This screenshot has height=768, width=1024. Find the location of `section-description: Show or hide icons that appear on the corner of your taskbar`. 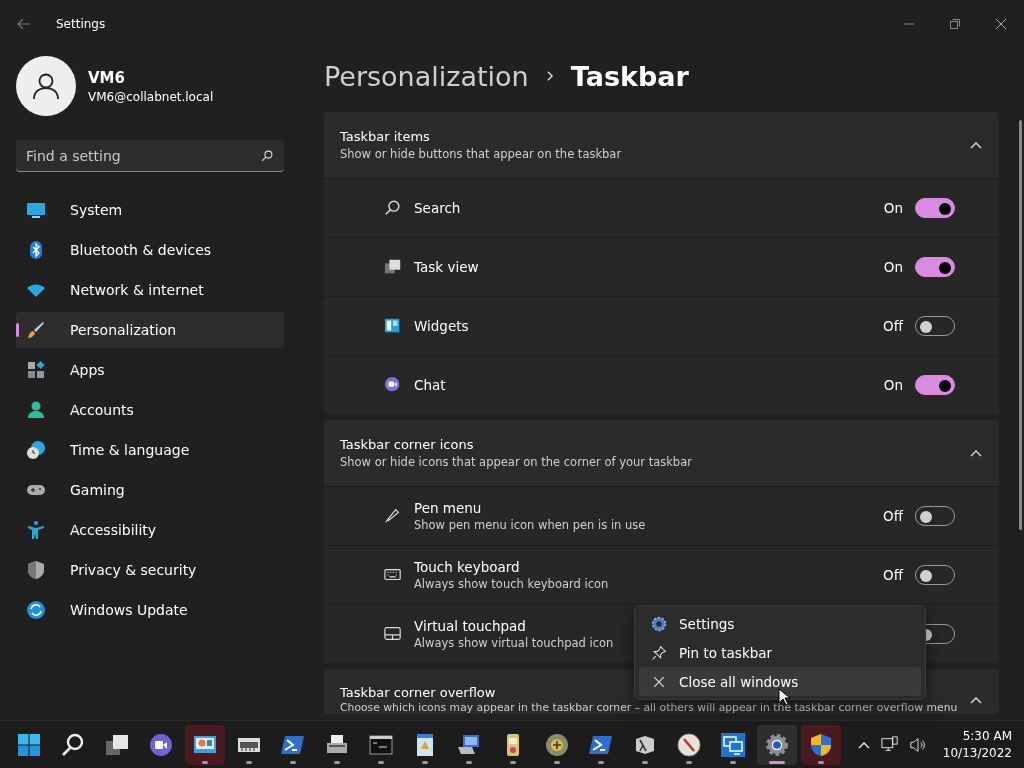

section-description: Show or hide icons that appear on the corner of your taskbar is located at coordinates (516, 462).